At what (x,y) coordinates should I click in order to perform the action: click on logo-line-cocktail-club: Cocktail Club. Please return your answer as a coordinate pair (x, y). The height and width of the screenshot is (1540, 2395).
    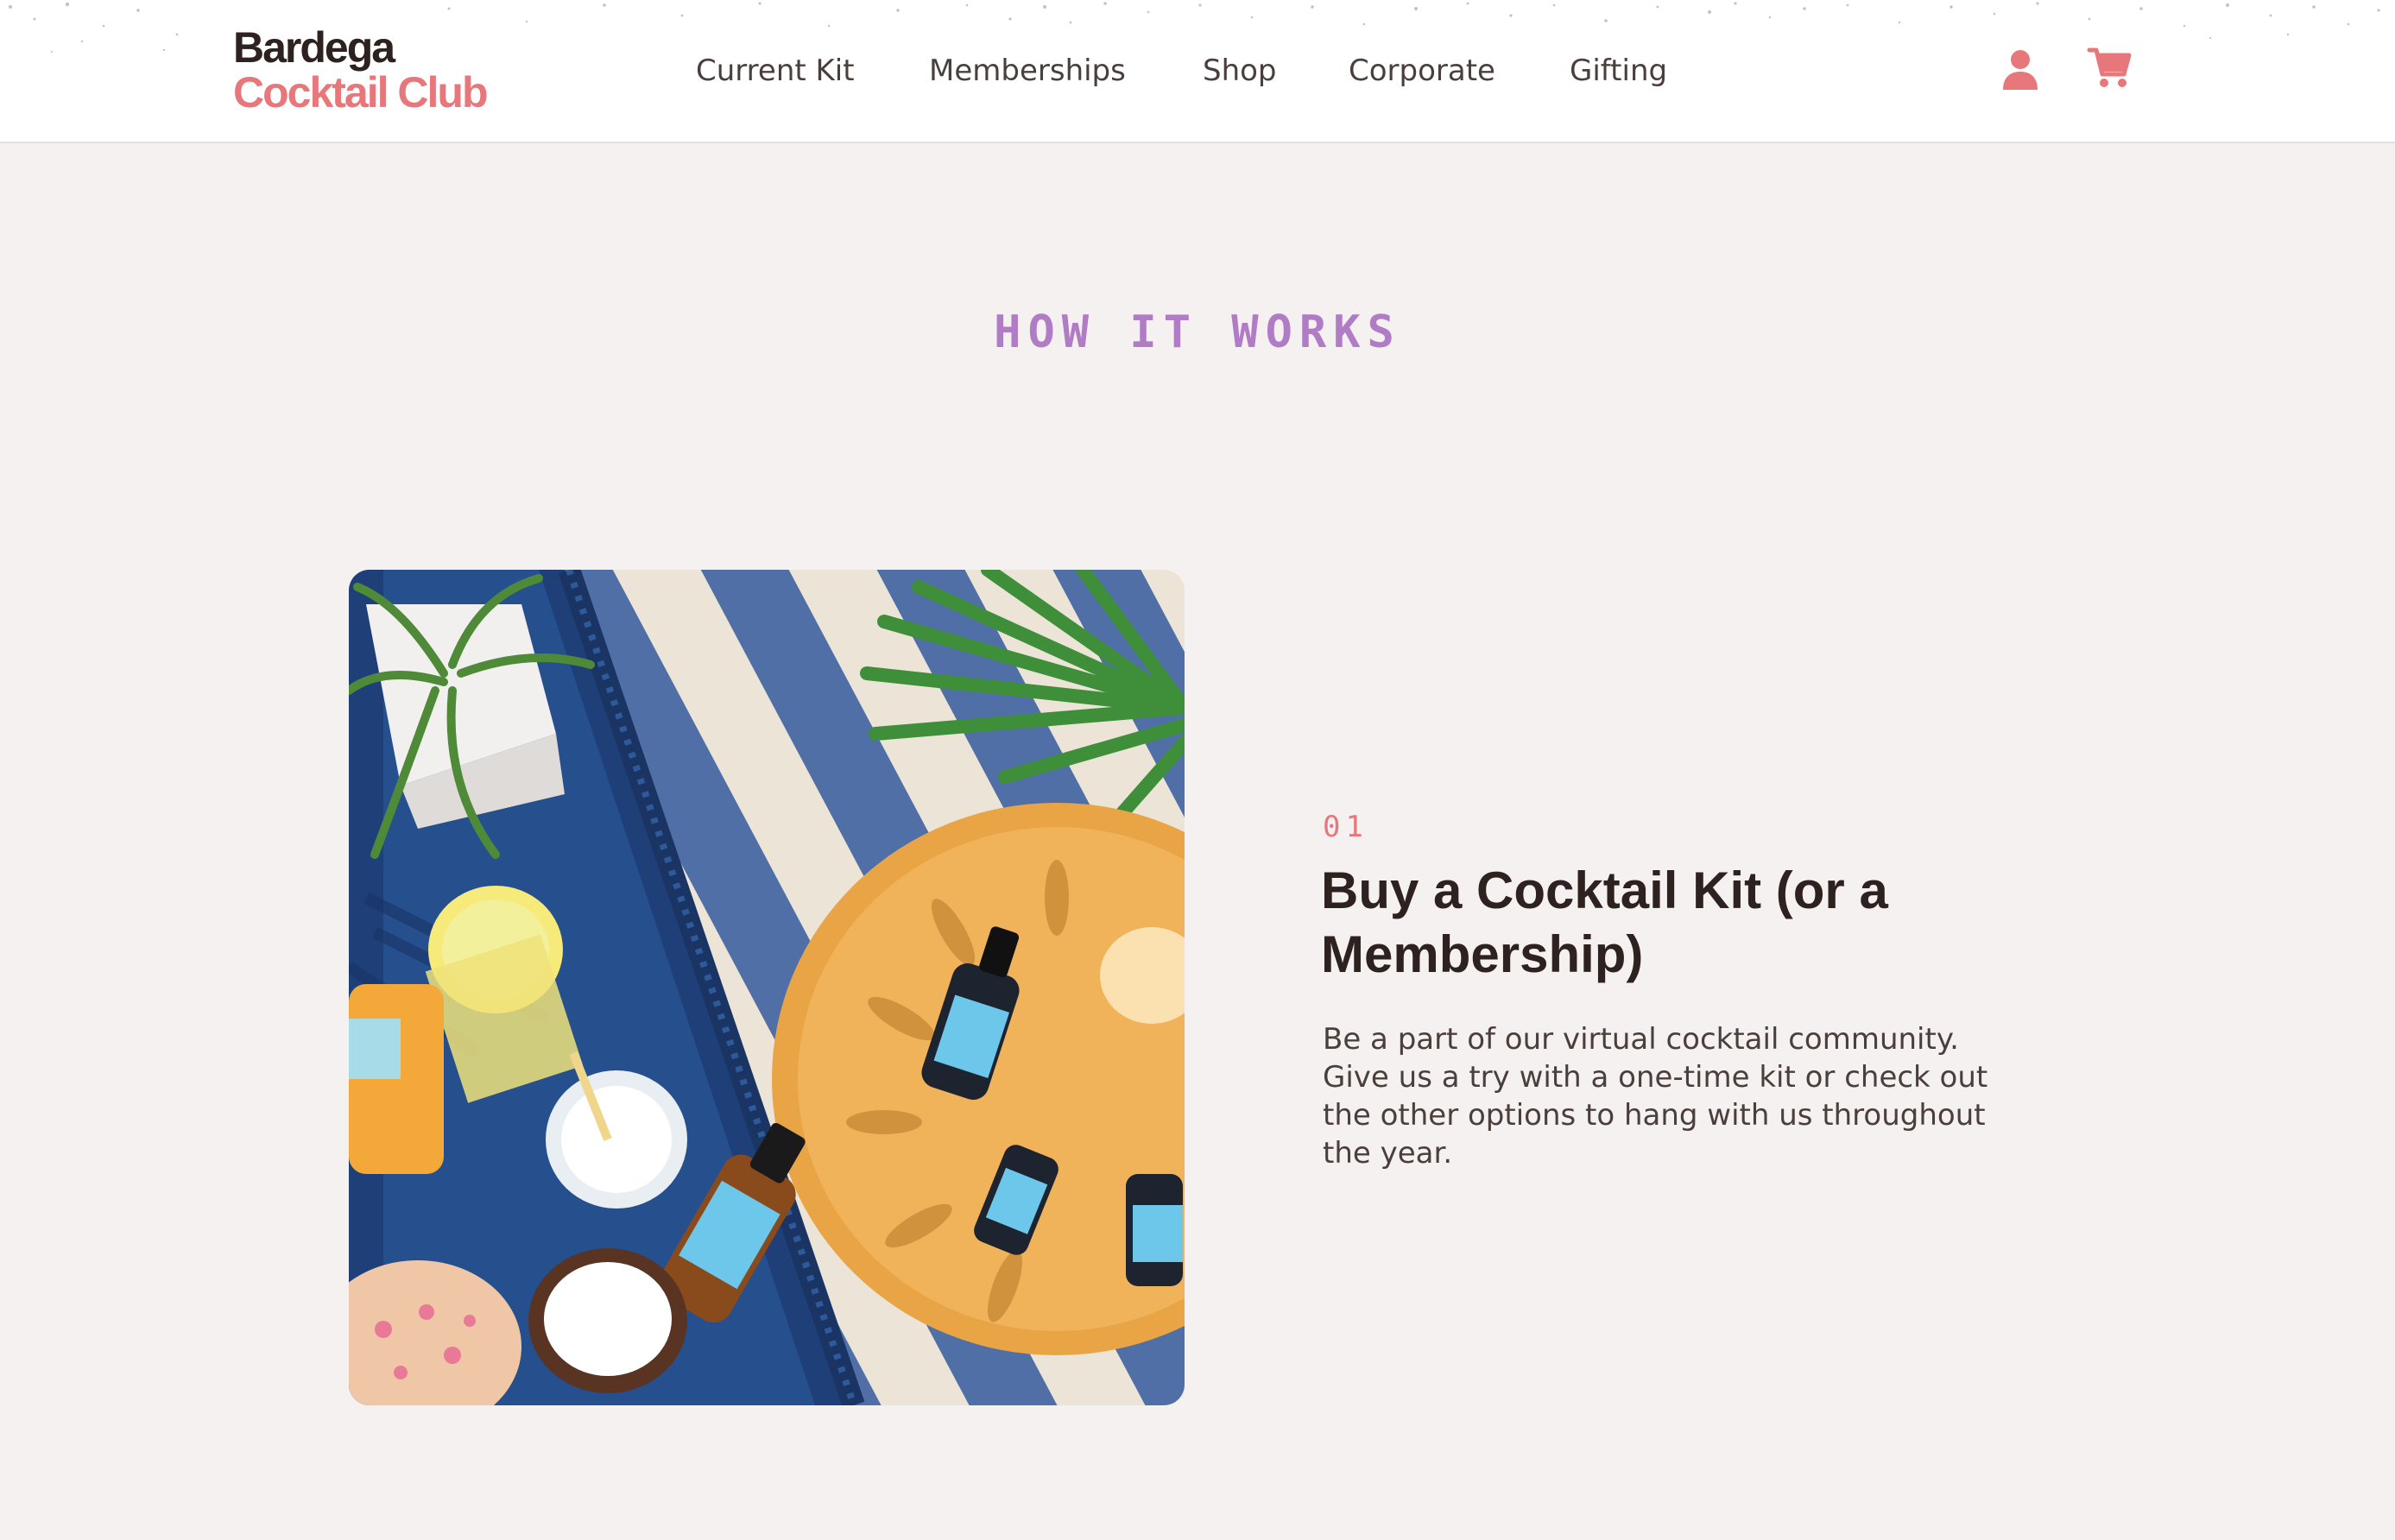
    Looking at the image, I should click on (360, 92).